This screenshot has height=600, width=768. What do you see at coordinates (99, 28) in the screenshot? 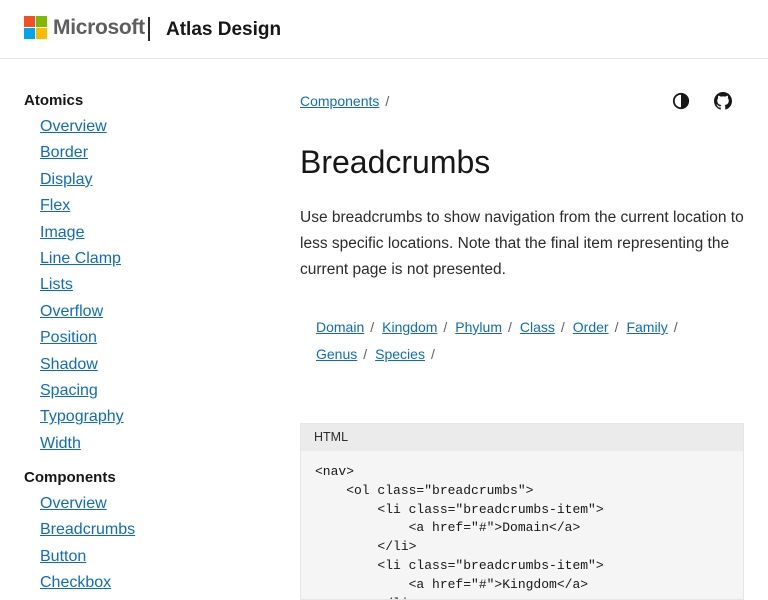
I see `brand-name: Microsoft` at bounding box center [99, 28].